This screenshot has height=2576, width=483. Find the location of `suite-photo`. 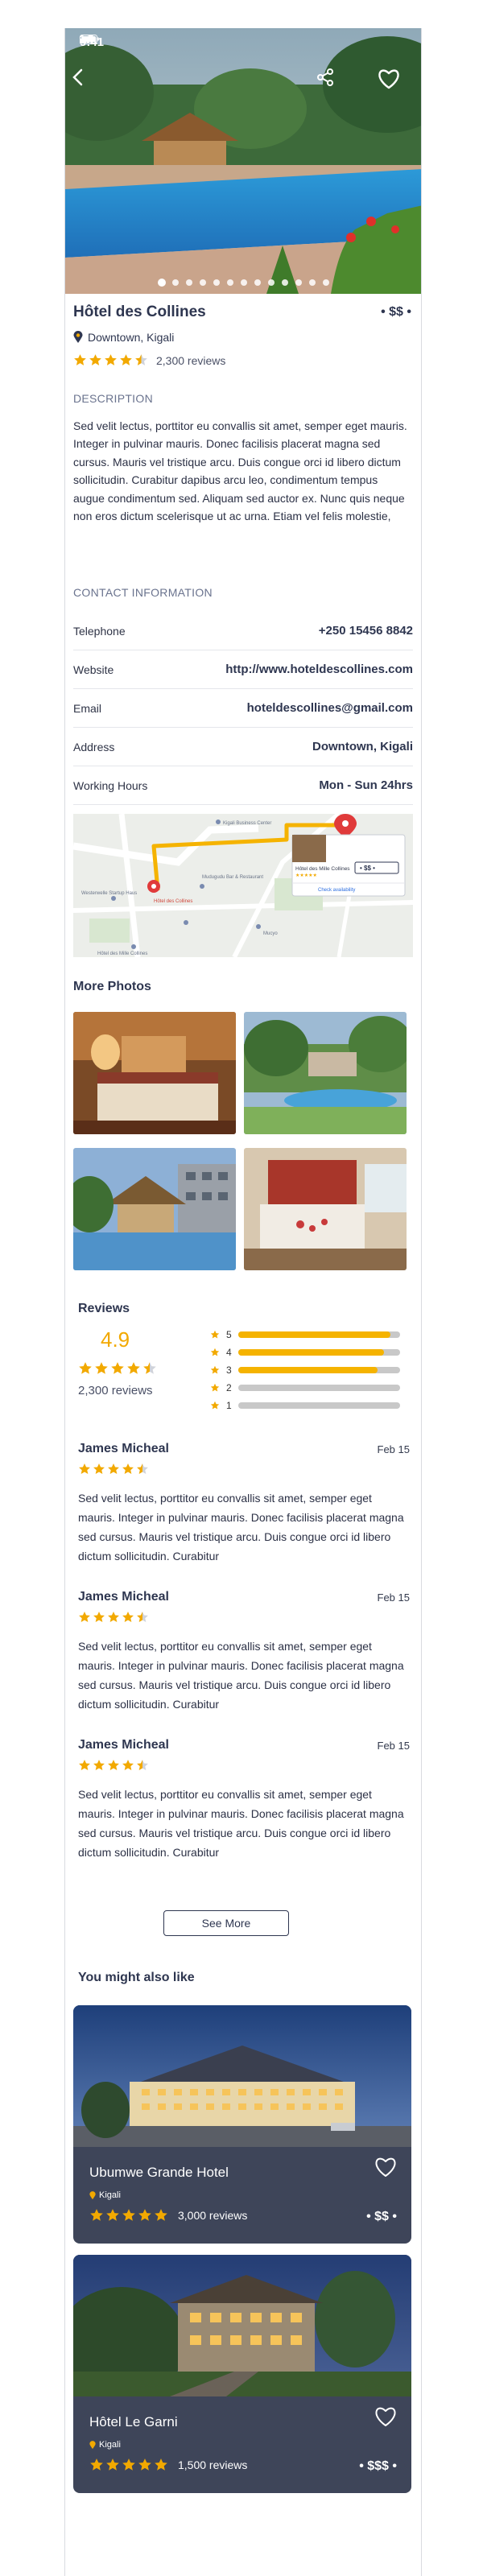

suite-photo is located at coordinates (325, 1209).